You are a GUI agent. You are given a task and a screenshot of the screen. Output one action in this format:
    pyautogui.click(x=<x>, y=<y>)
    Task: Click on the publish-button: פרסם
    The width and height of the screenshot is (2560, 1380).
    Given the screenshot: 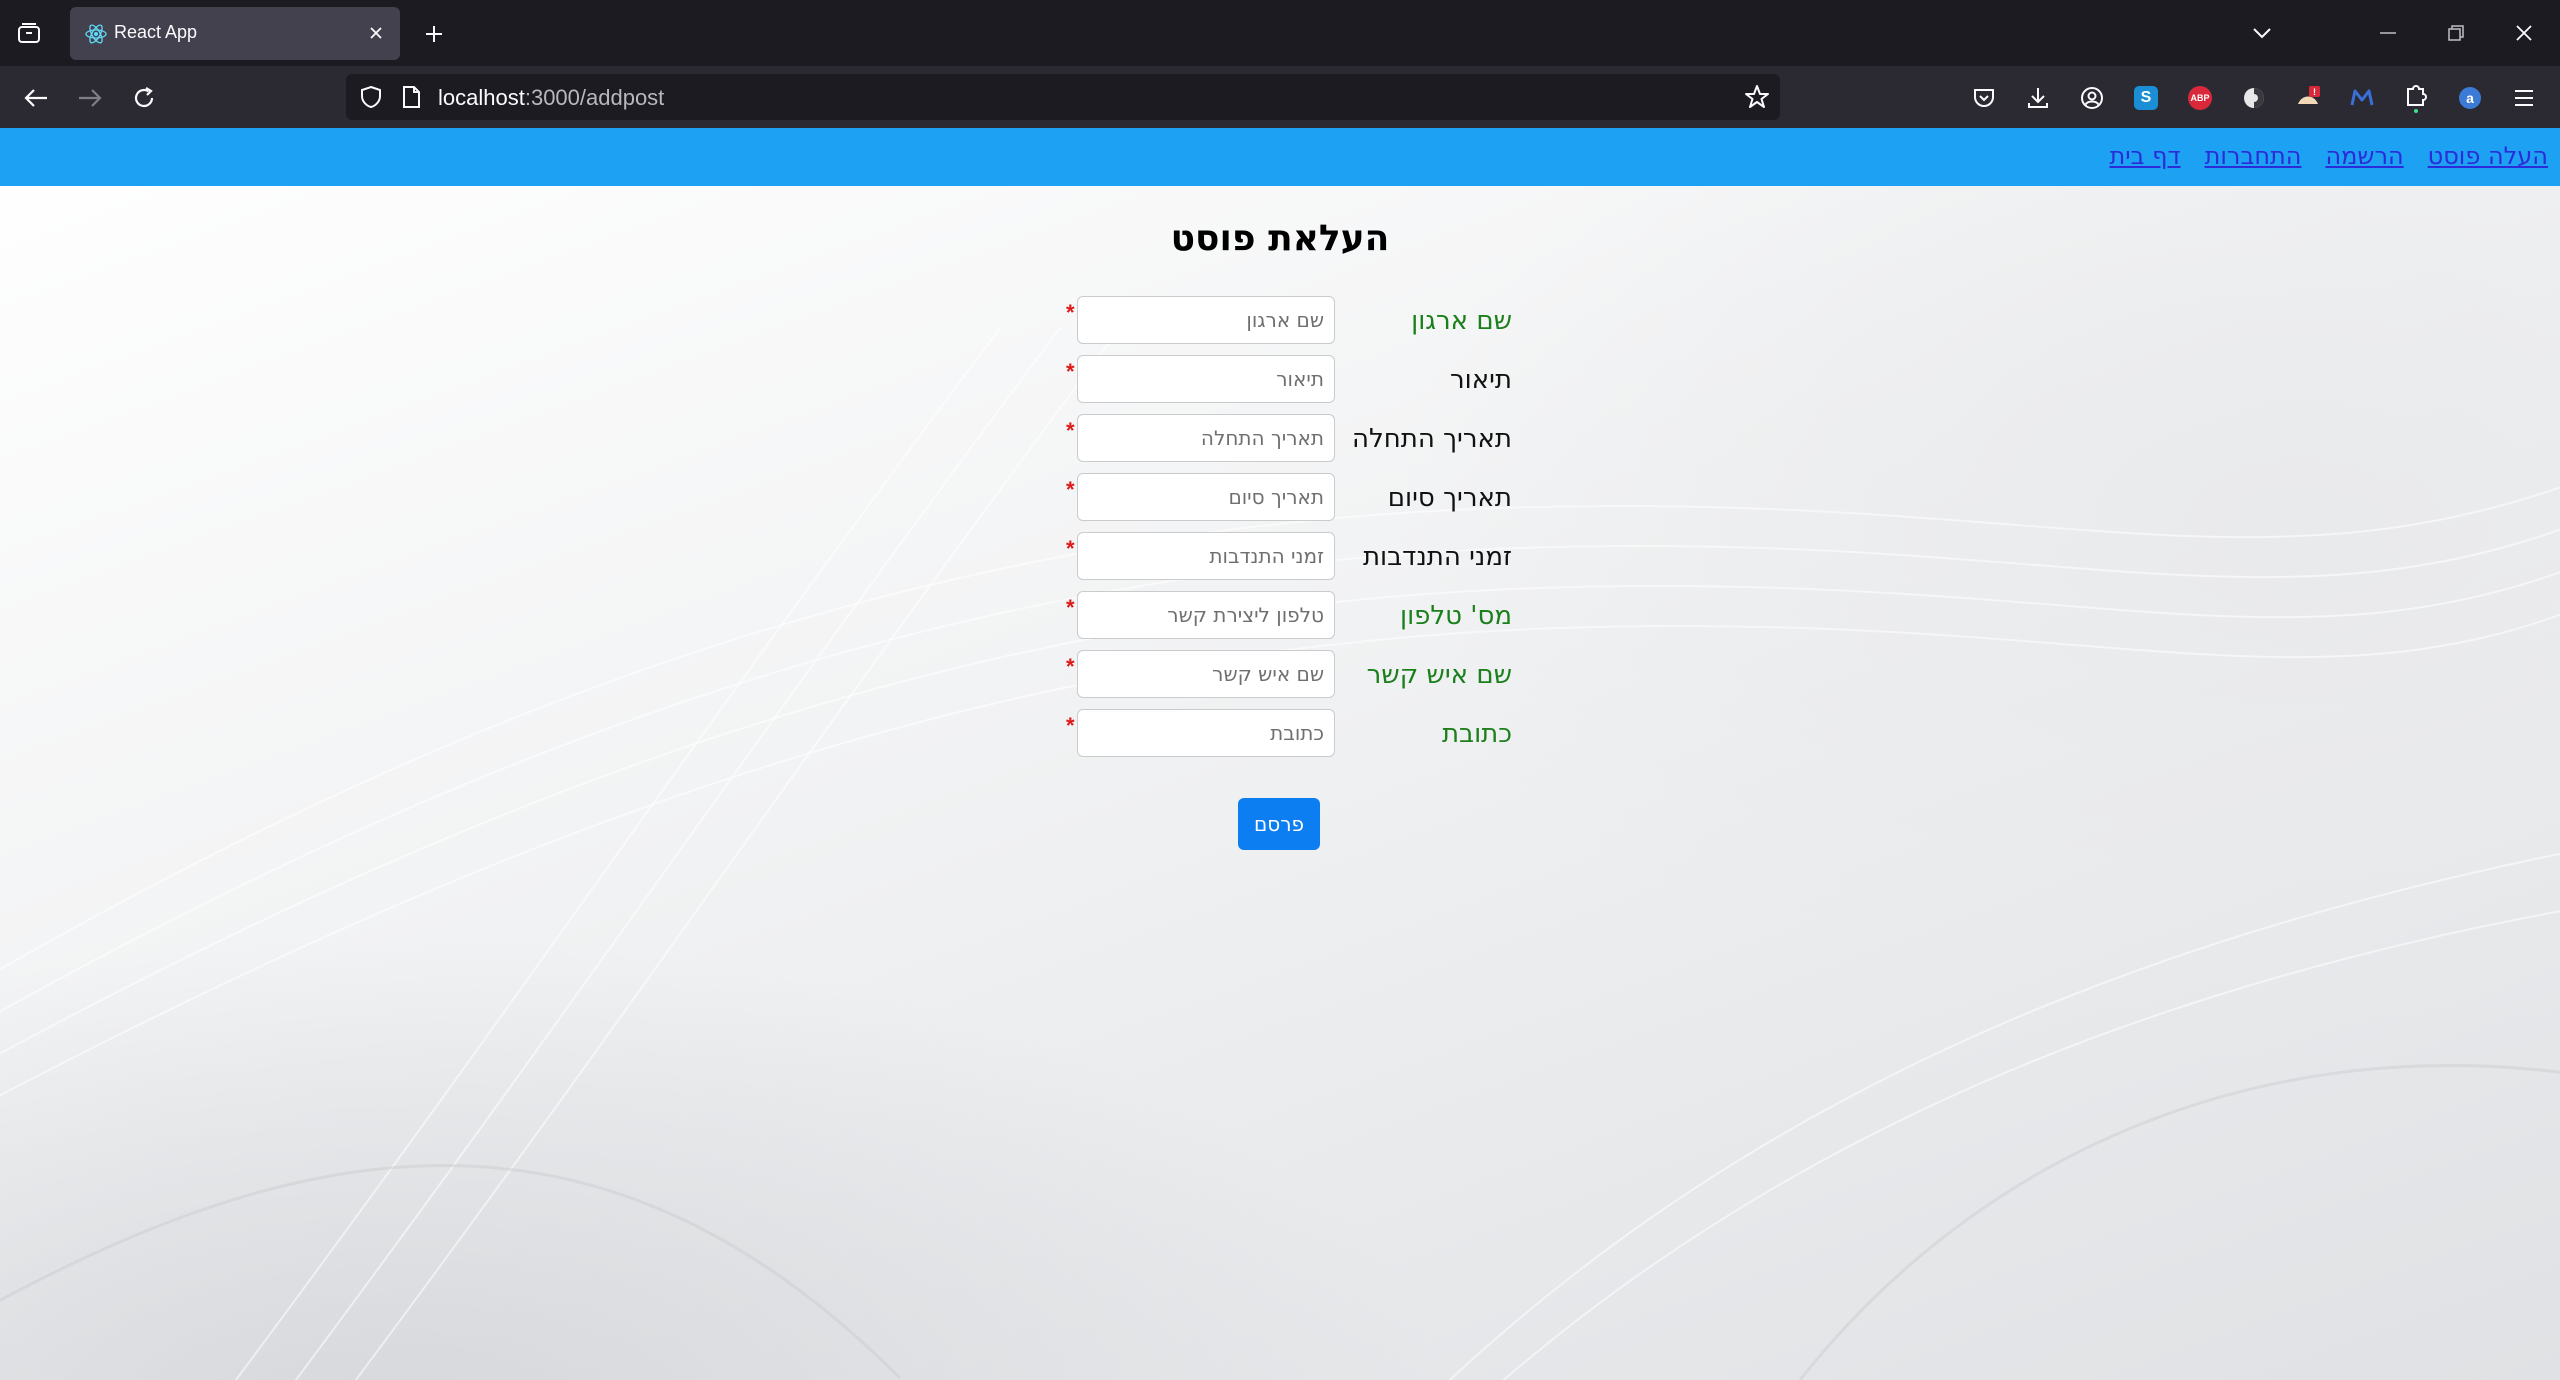 What is the action you would take?
    pyautogui.click(x=1279, y=824)
    